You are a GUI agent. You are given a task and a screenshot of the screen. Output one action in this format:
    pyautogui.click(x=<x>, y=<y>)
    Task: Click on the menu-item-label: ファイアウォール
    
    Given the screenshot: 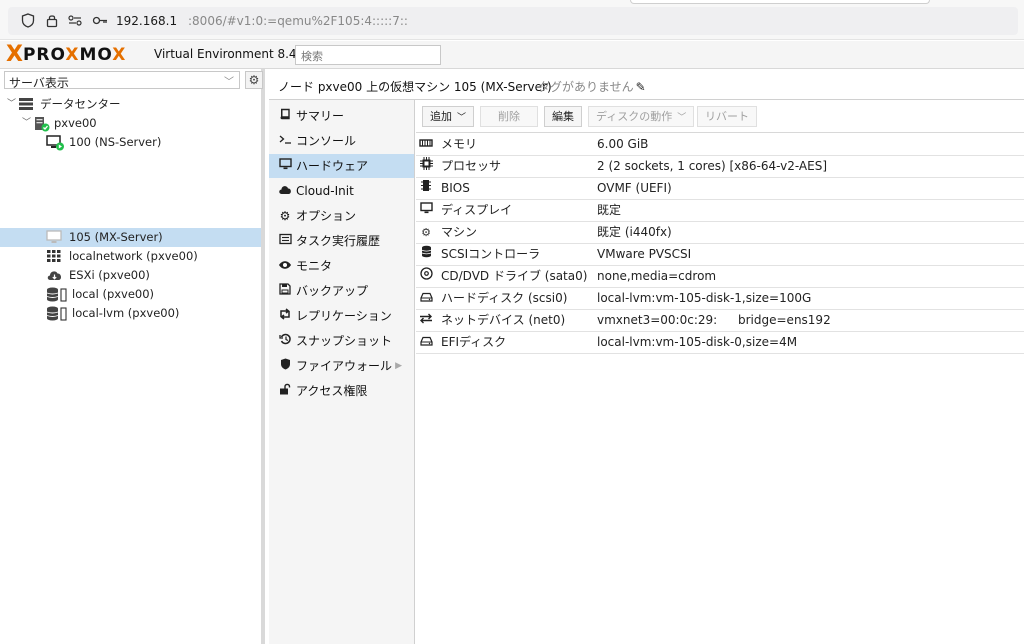 What is the action you would take?
    pyautogui.click(x=344, y=366)
    